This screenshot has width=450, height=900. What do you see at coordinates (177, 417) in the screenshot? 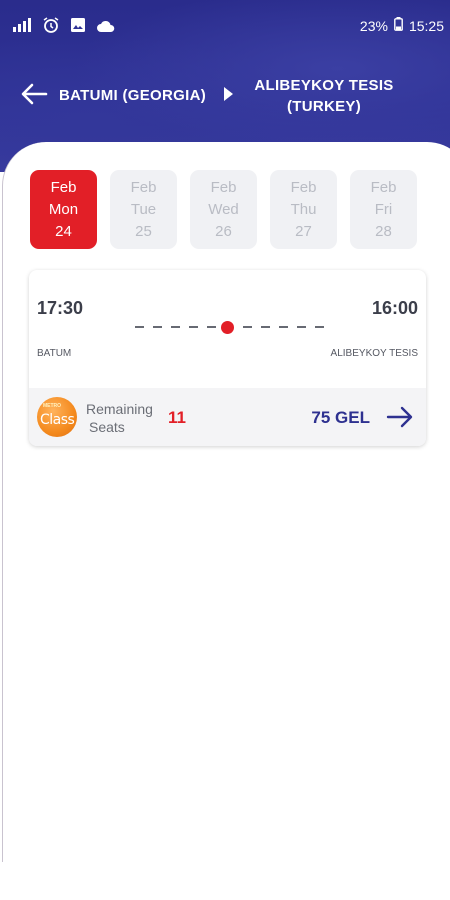
I see `remaining-seats-count: 11` at bounding box center [177, 417].